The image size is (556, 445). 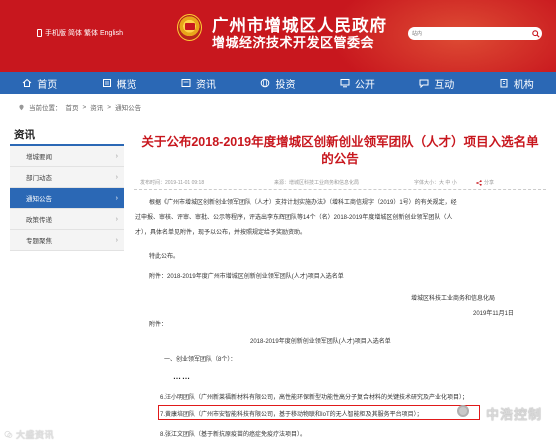 I want to click on nav-item-org: 机构, so click(x=516, y=83).